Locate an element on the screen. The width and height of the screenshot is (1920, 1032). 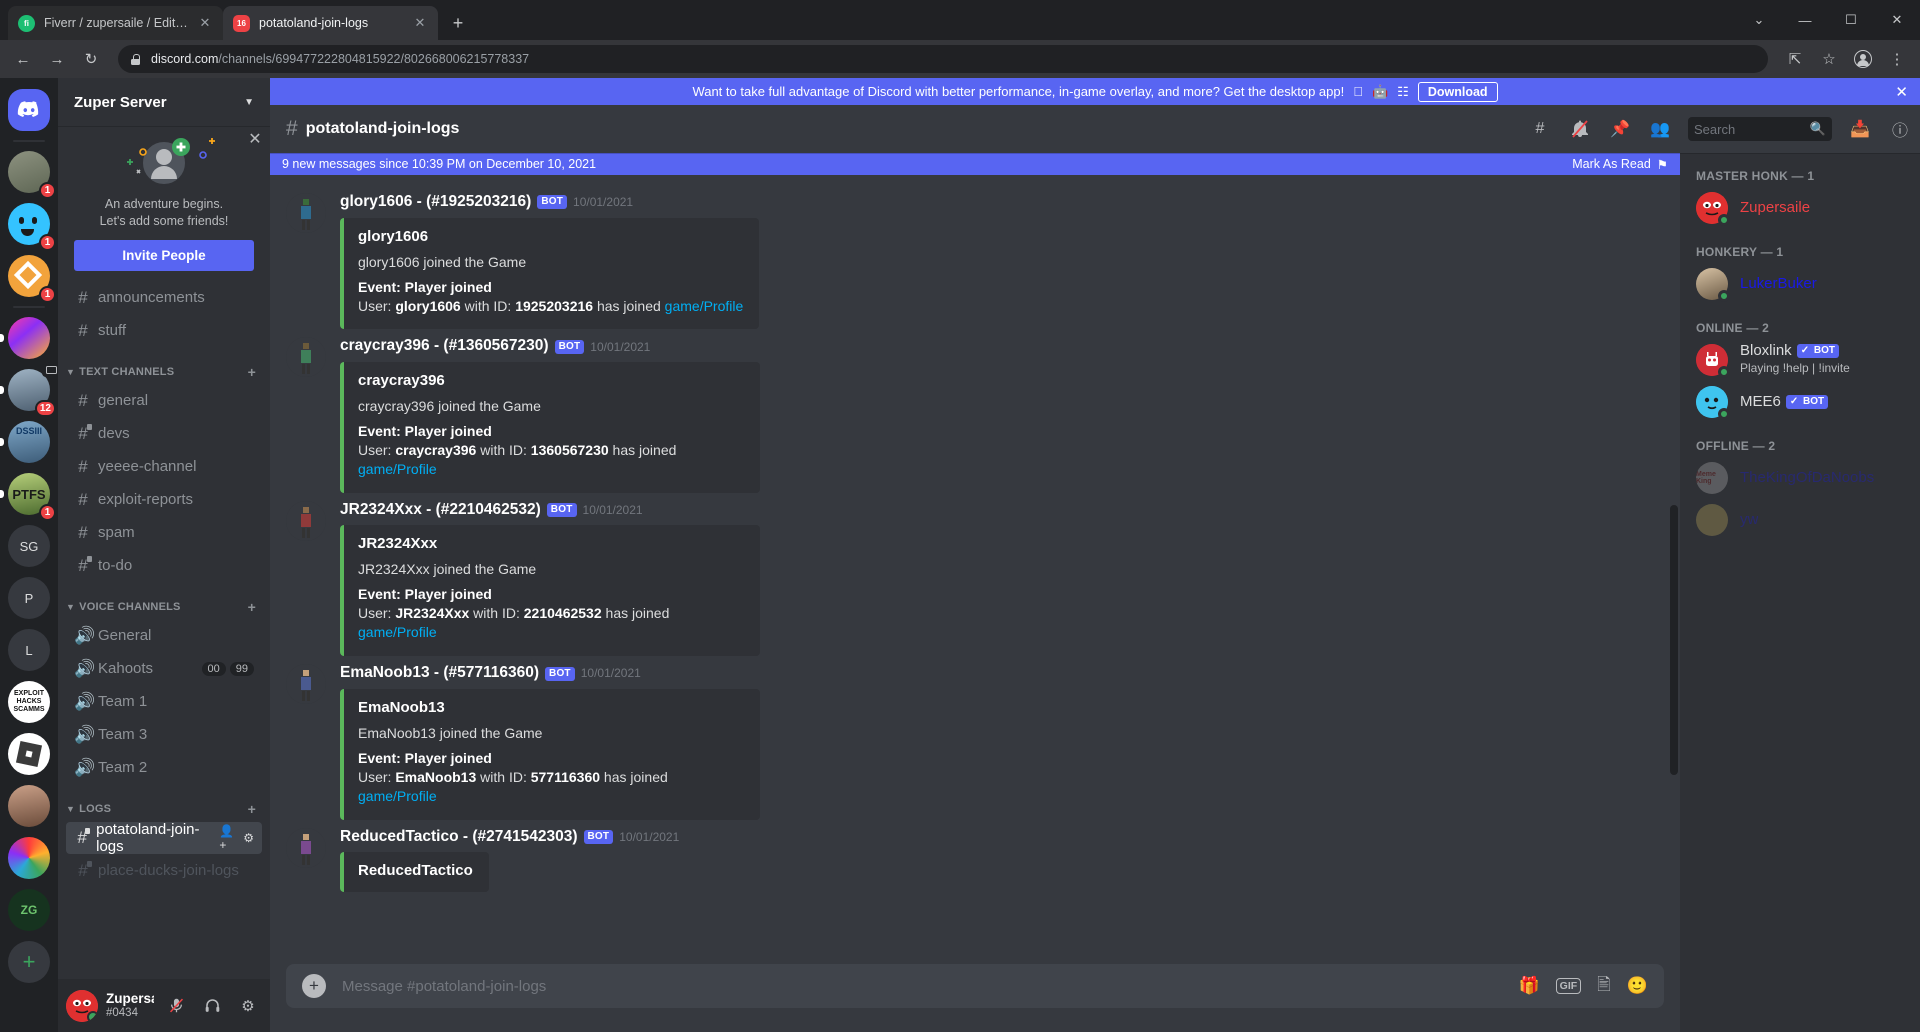
message-author: JR2324Xxx - (#2210462532) is located at coordinates (440, 510).